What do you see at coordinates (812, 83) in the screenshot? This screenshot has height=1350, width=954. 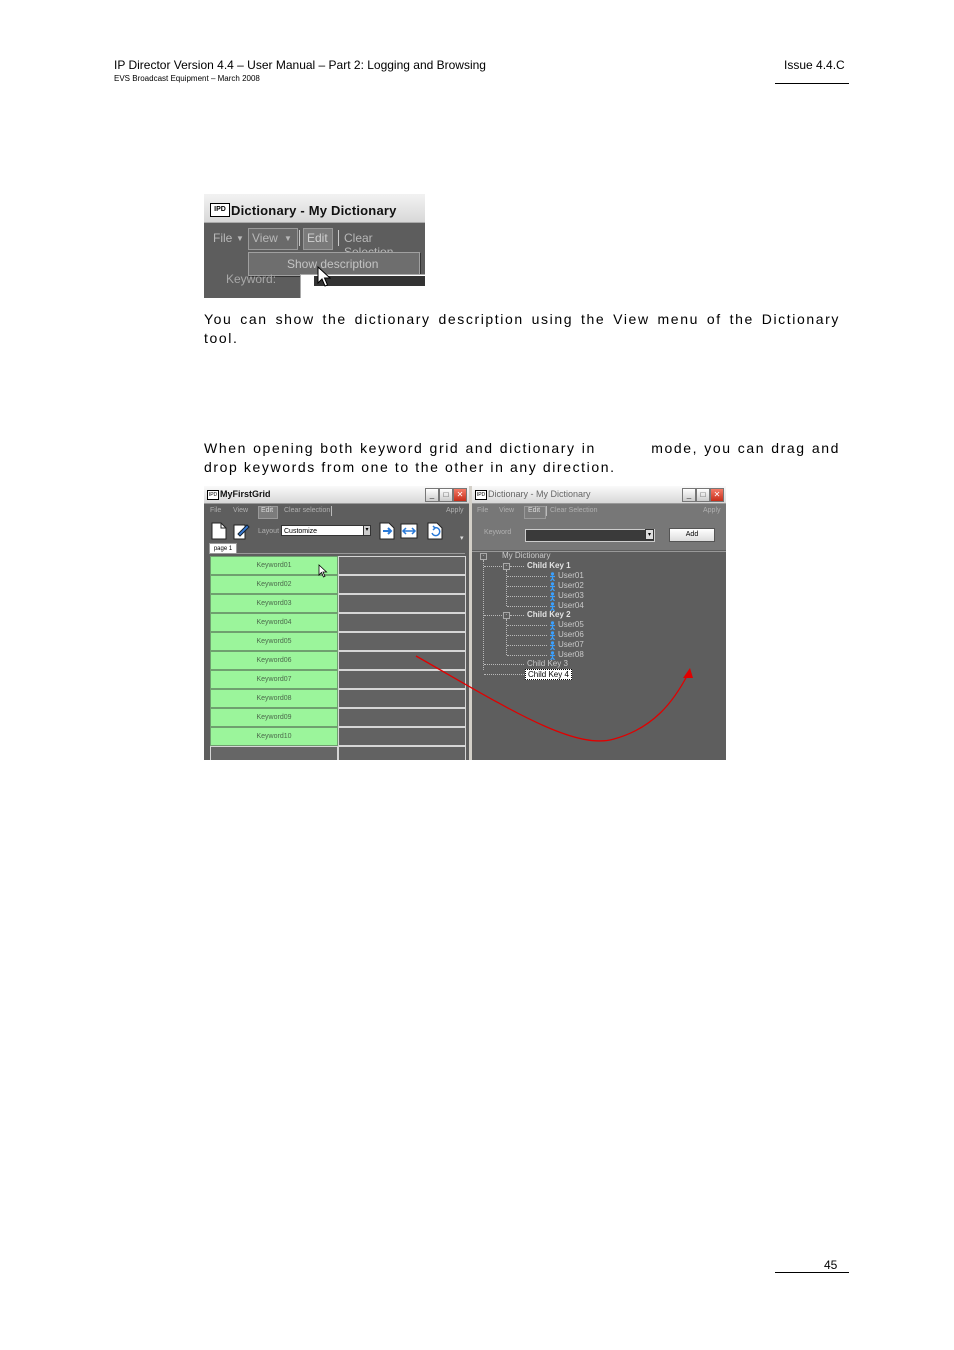 I see `header-rule` at bounding box center [812, 83].